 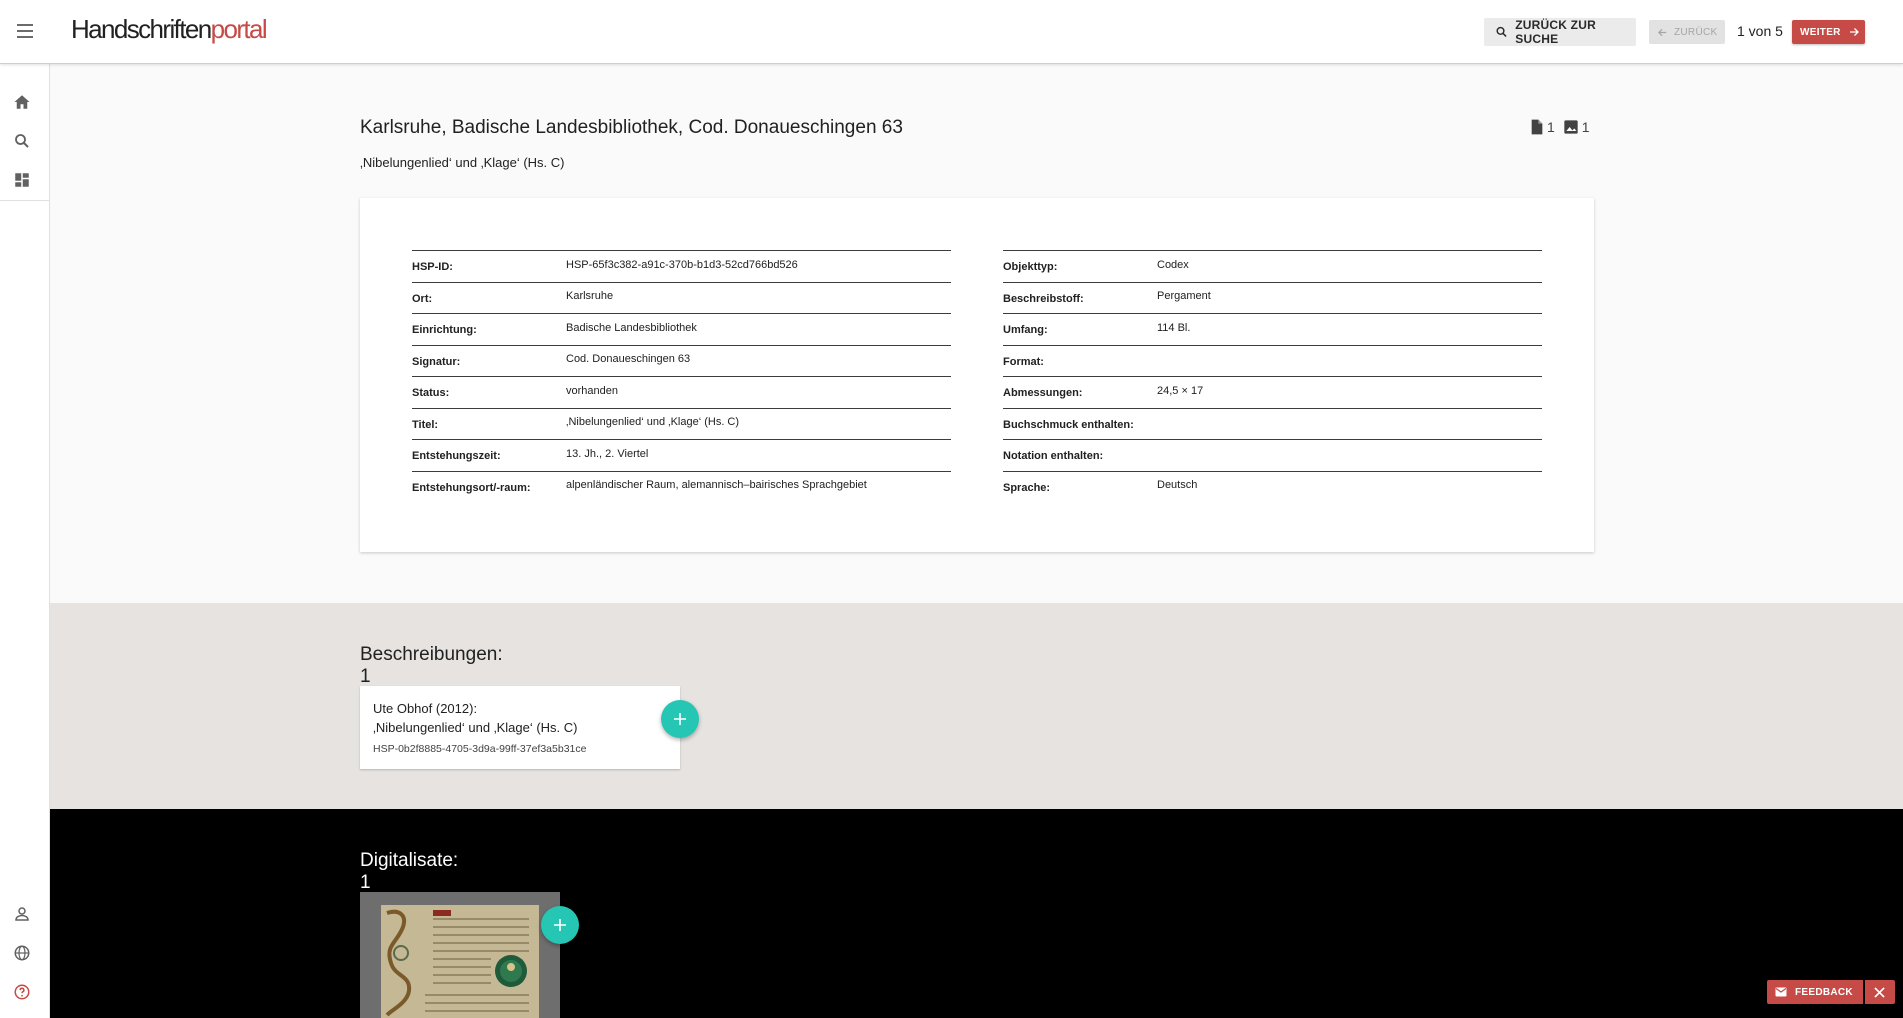 What do you see at coordinates (1760, 31) in the screenshot?
I see `pager-text: 1 von 5` at bounding box center [1760, 31].